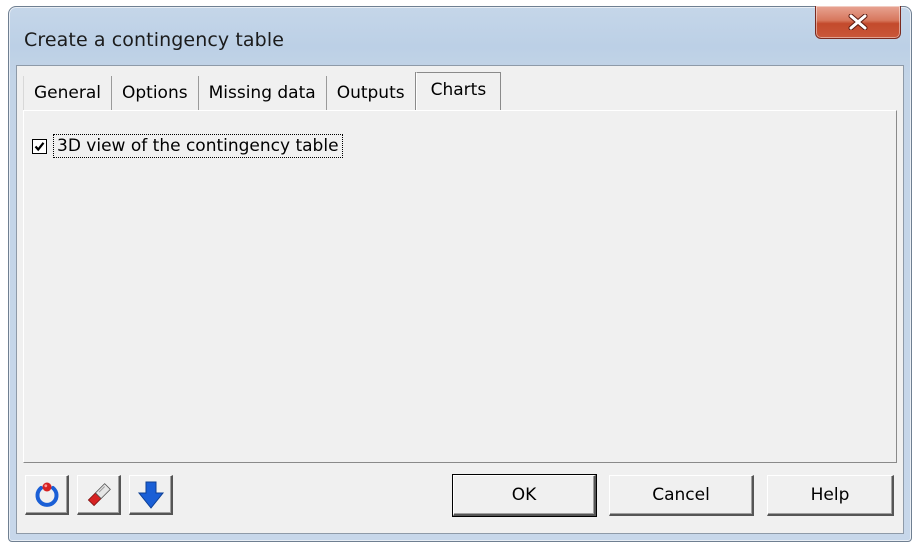  Describe the element at coordinates (524, 495) in the screenshot. I see `ok-button: OK` at that location.